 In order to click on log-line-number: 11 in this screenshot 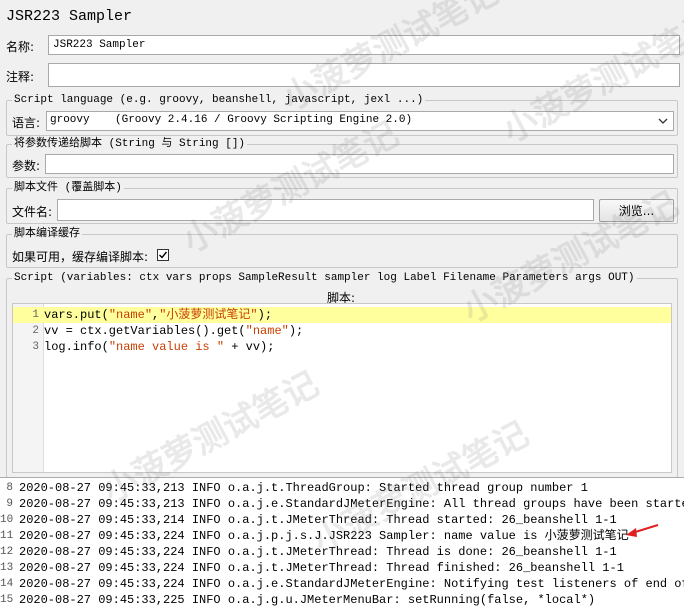, I will do `click(7, 536)`.